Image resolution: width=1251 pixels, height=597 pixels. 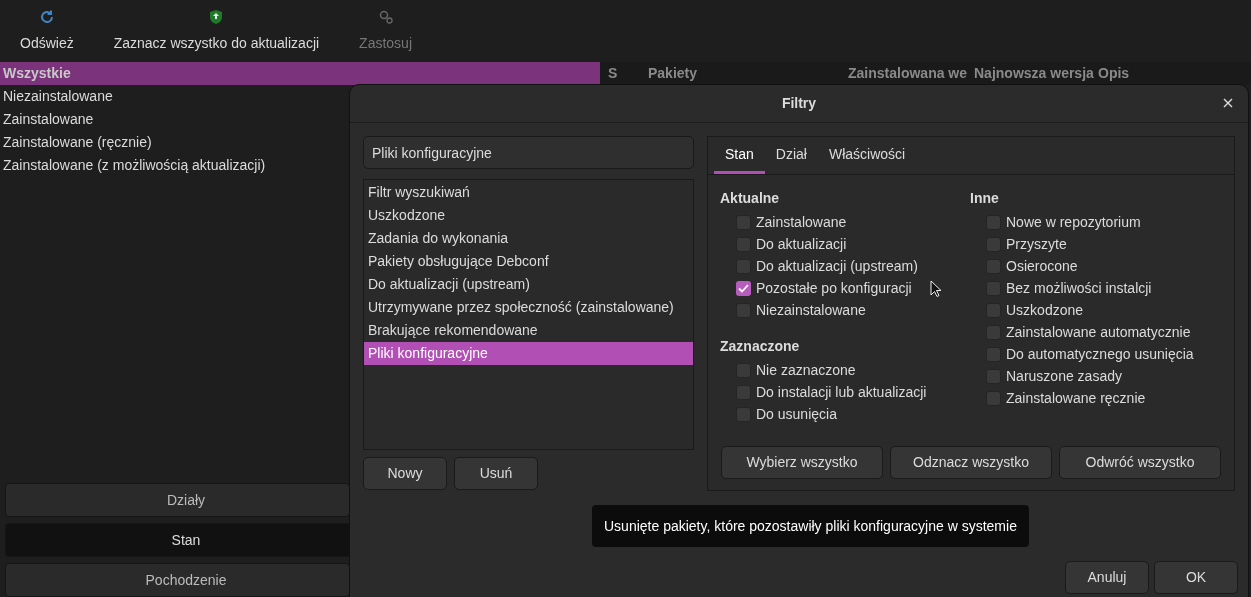 I want to click on view-button: Stan, so click(x=177, y=540).